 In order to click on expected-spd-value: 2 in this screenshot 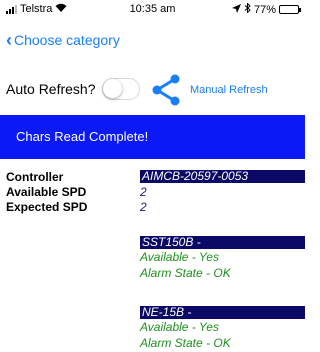, I will do `click(143, 207)`.